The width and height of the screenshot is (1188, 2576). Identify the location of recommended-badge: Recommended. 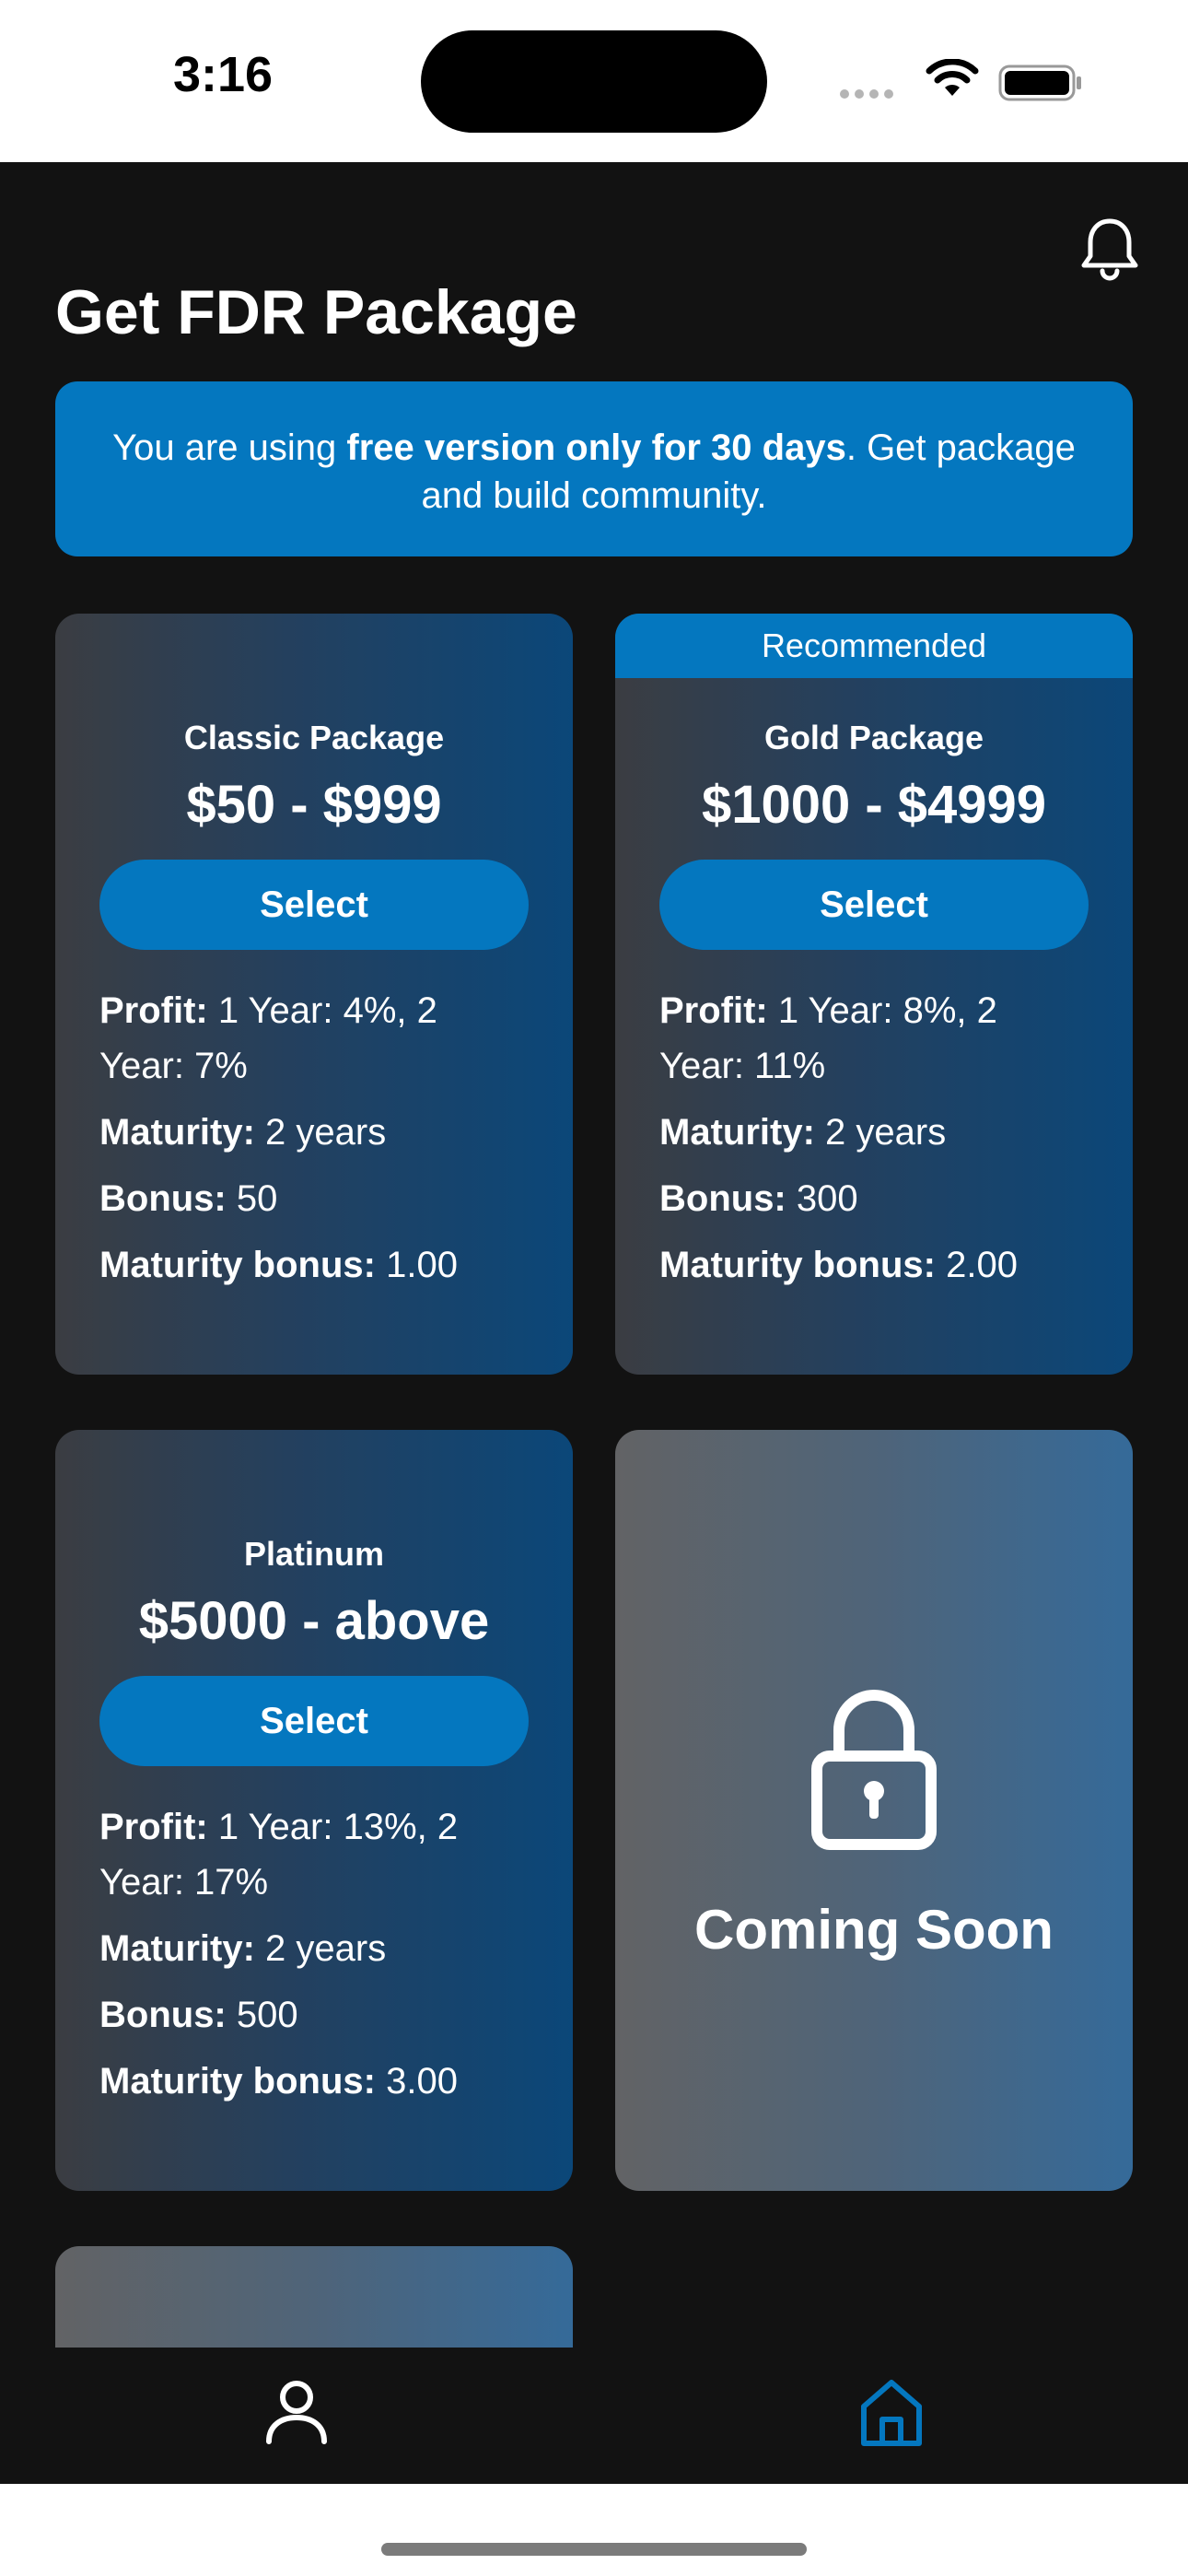
(874, 646).